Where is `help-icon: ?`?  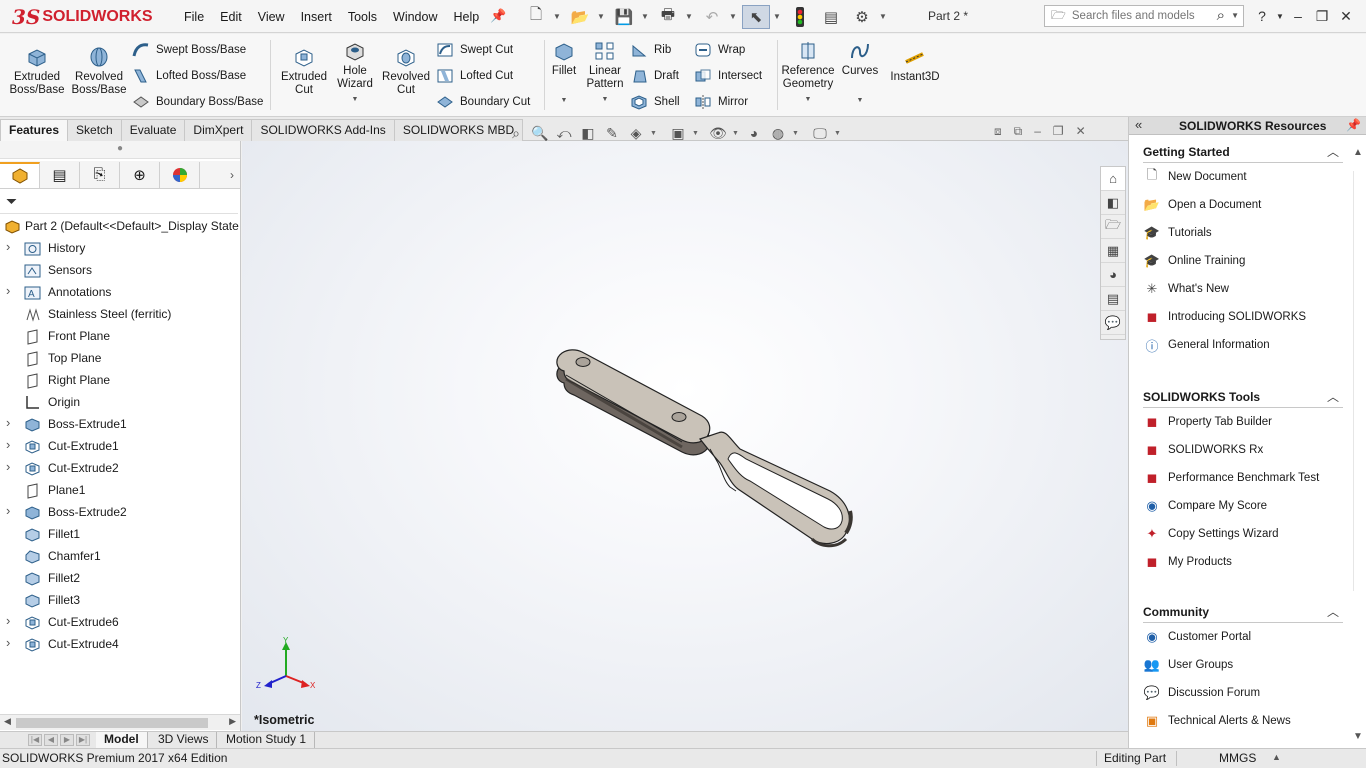 help-icon: ? is located at coordinates (1262, 16).